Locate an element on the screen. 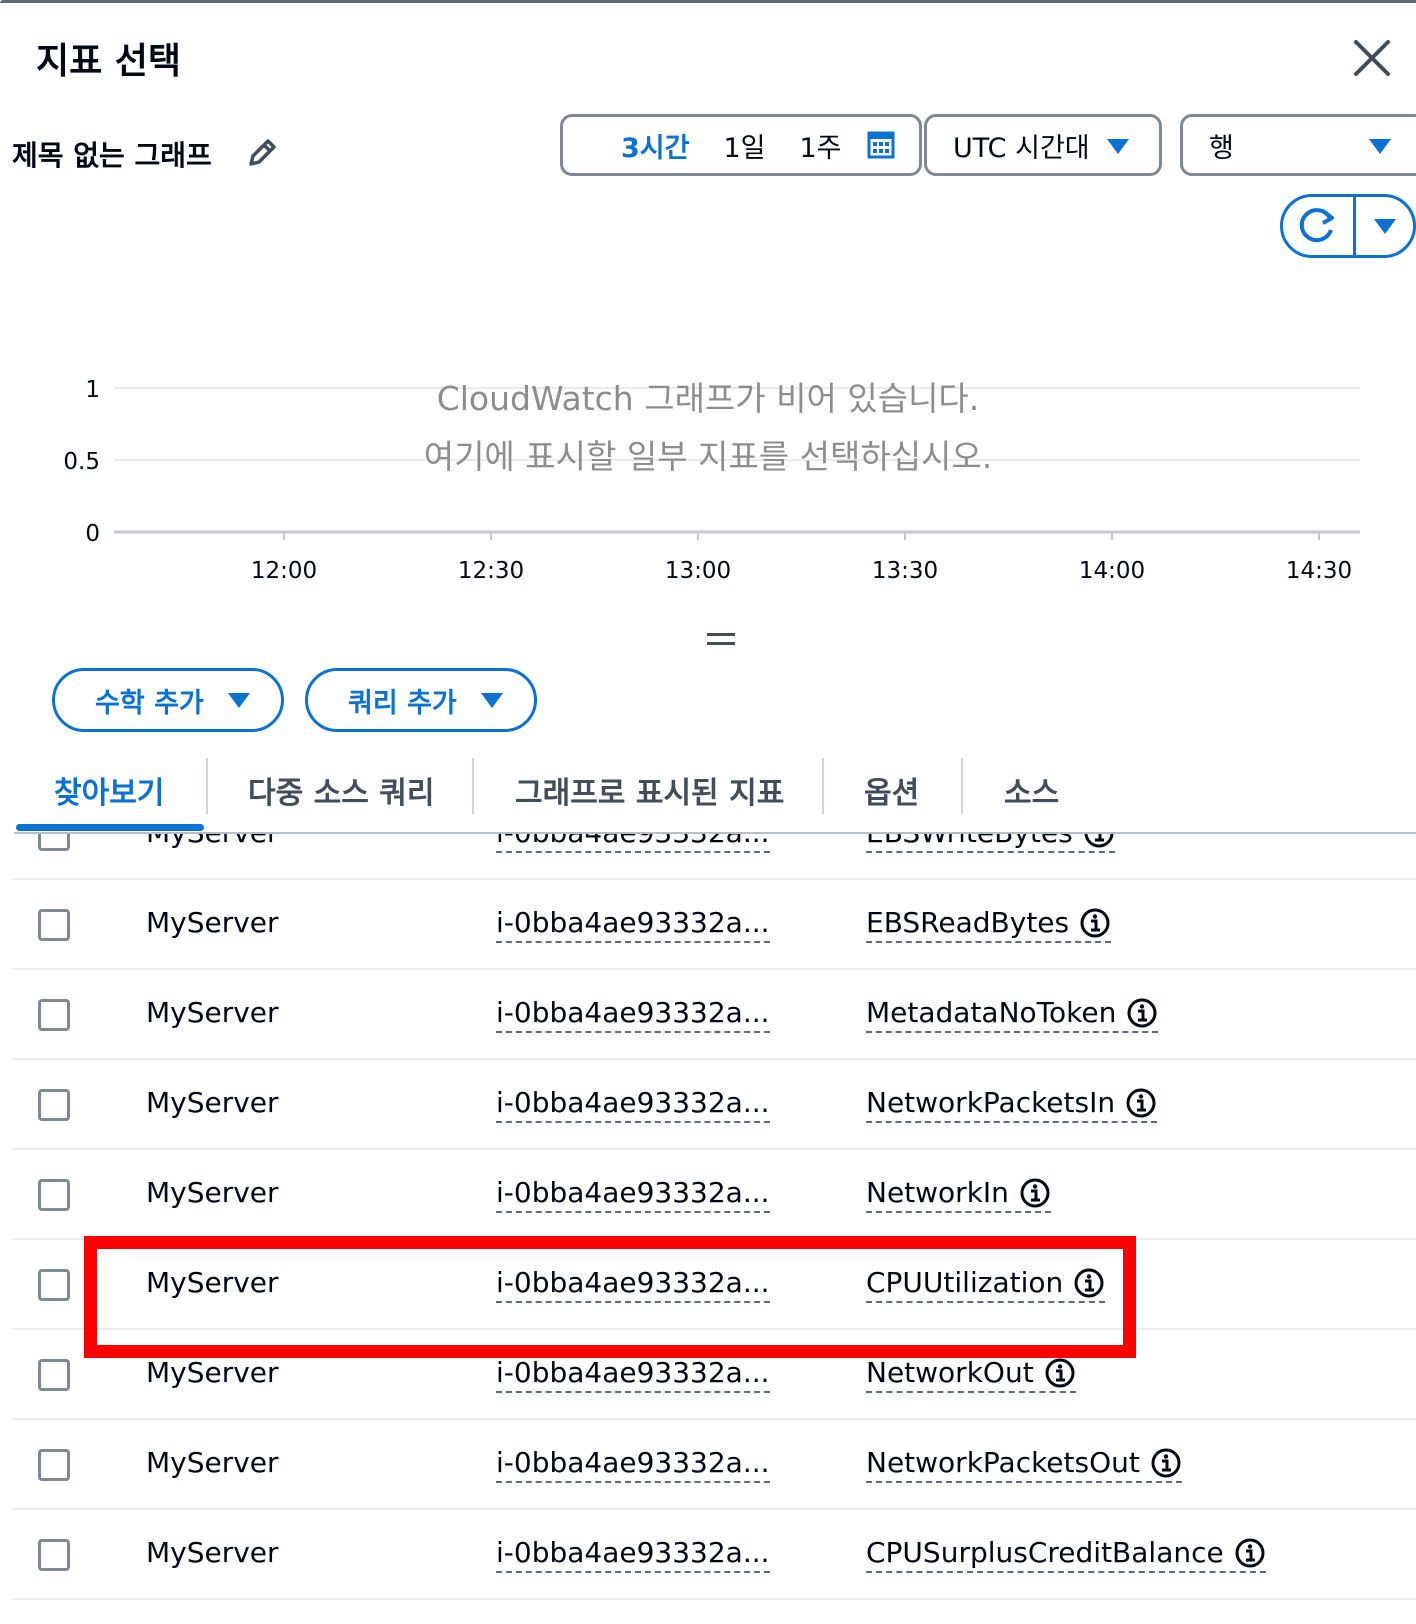  calendar-icon is located at coordinates (881, 145).